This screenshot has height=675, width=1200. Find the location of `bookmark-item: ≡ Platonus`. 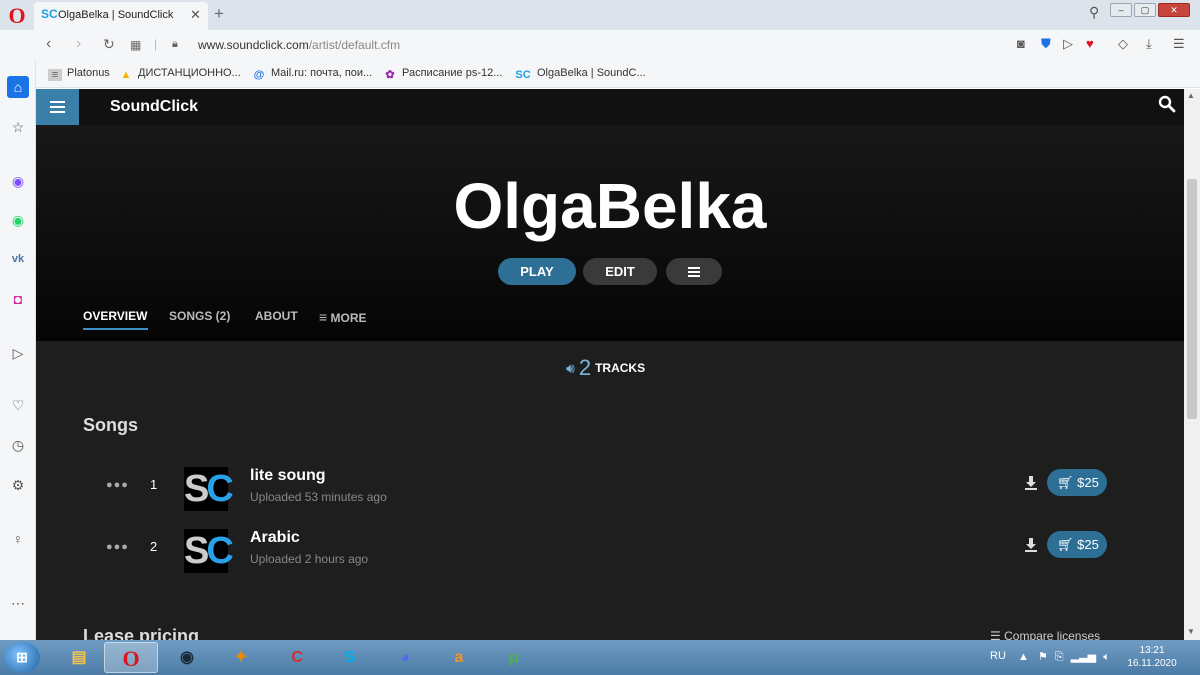

bookmark-item: ≡ Platonus is located at coordinates (79, 74).